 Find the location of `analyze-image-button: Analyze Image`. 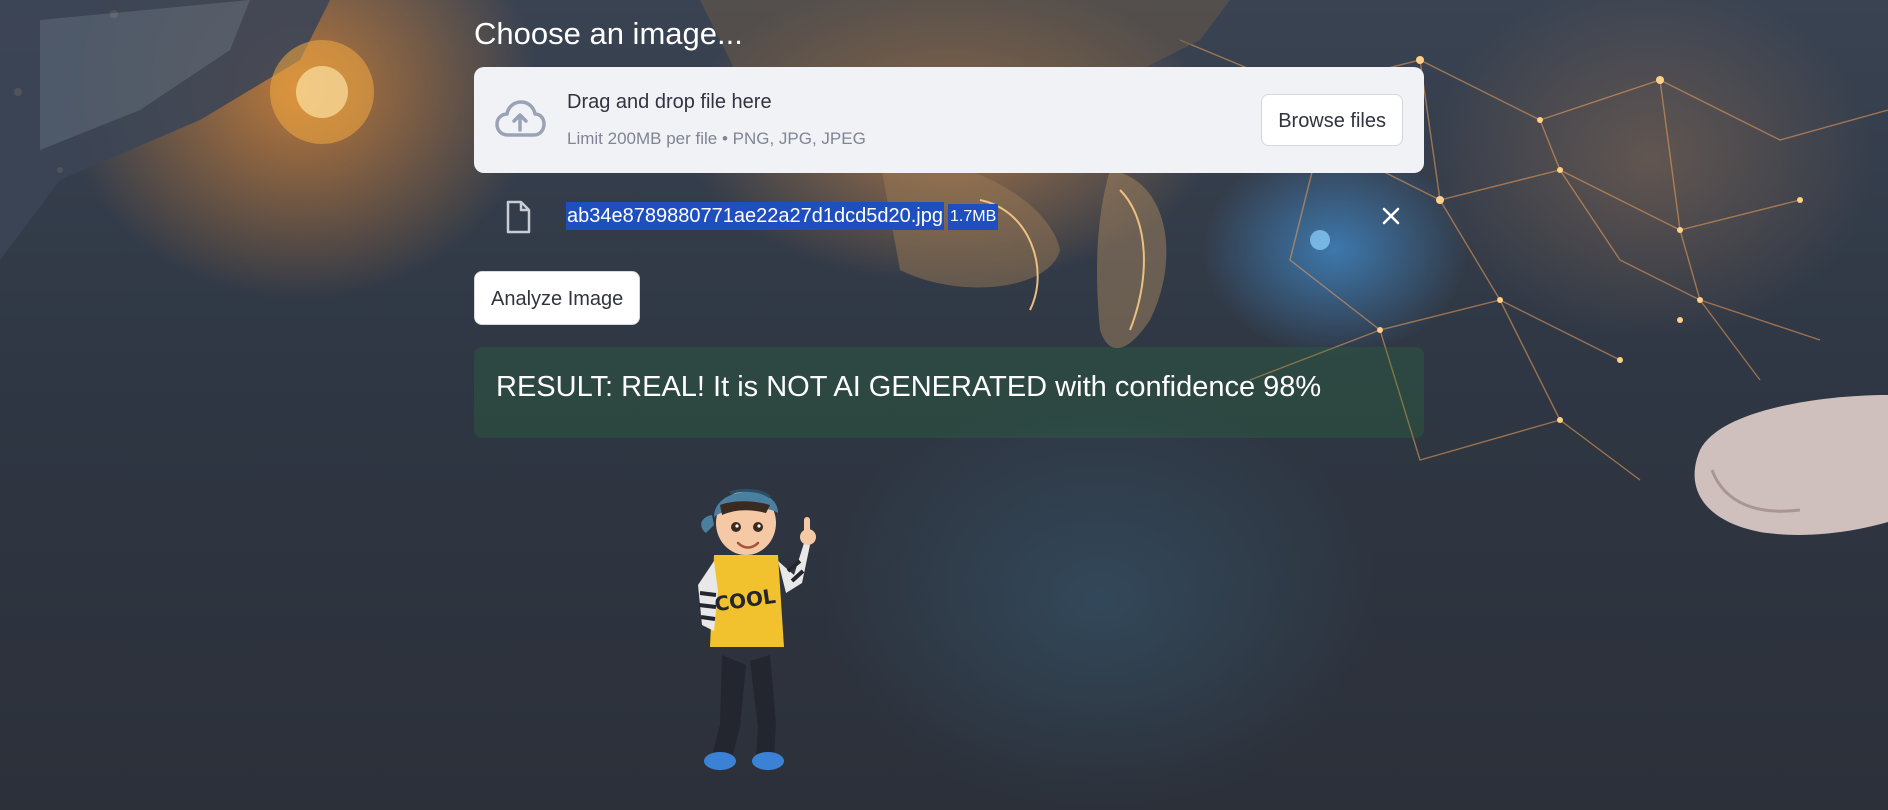

analyze-image-button: Analyze Image is located at coordinates (557, 298).